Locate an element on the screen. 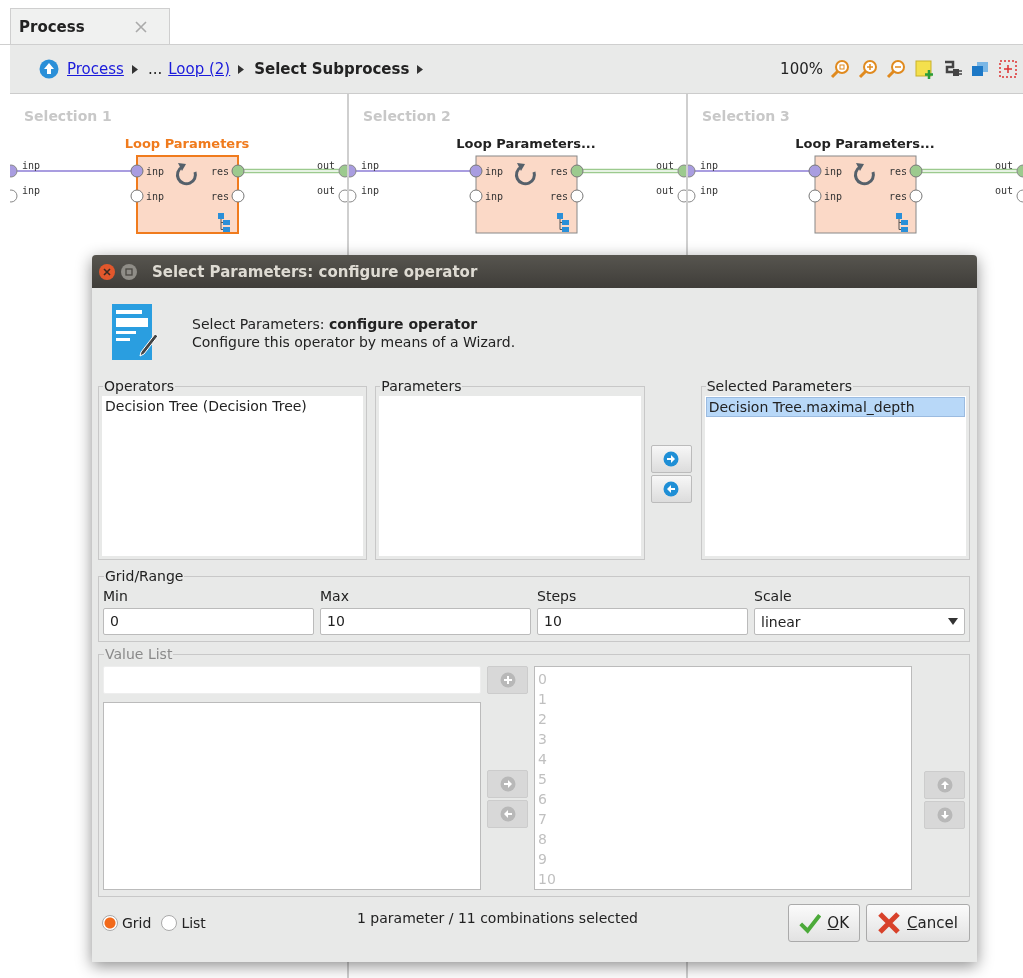  radio-button: Grid is located at coordinates (127, 923).